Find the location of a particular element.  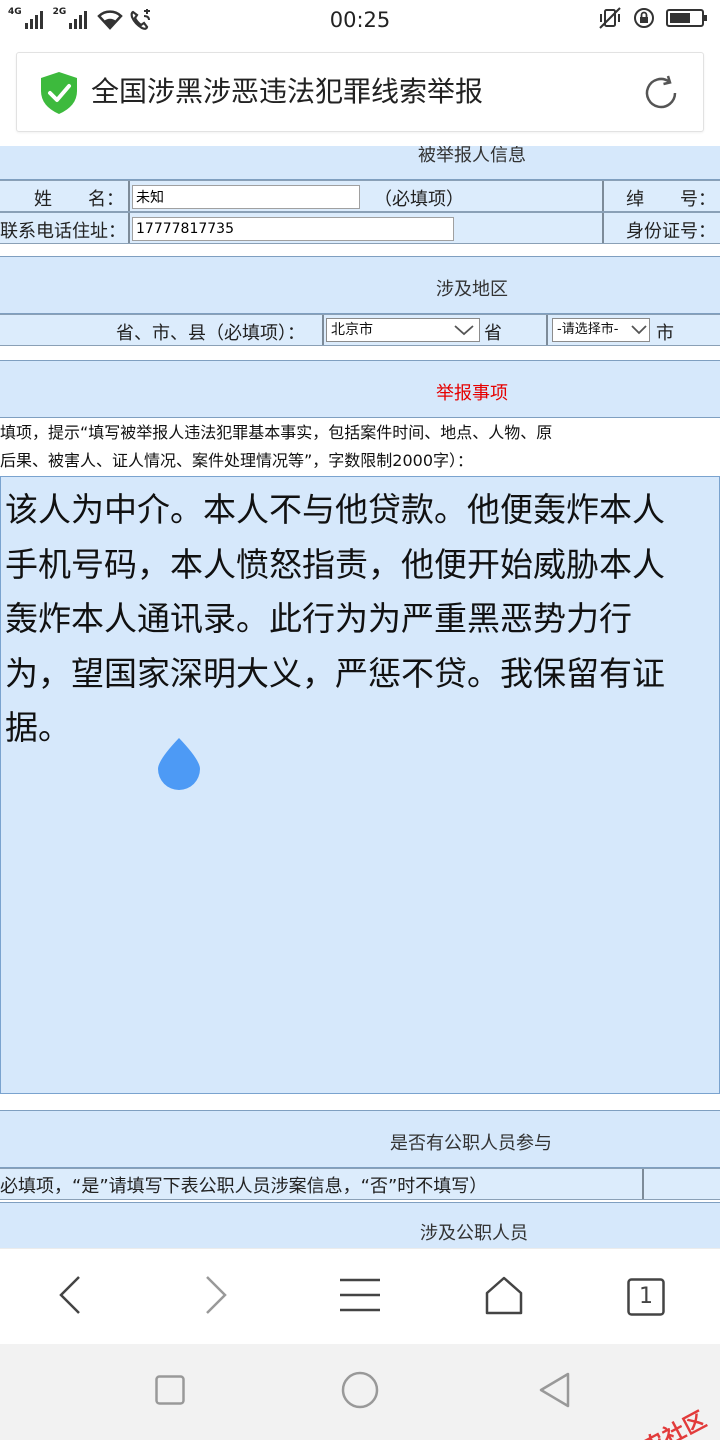

shield-check-icon is located at coordinates (59, 95).